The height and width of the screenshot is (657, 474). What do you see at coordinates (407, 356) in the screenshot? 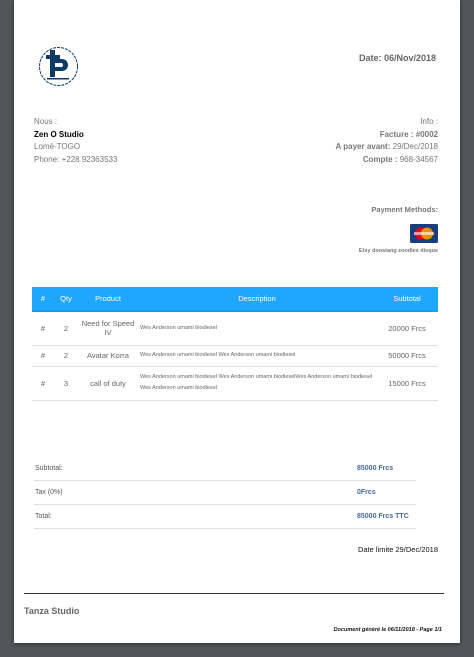
I see `row-subtotal: 50000 Frcs` at bounding box center [407, 356].